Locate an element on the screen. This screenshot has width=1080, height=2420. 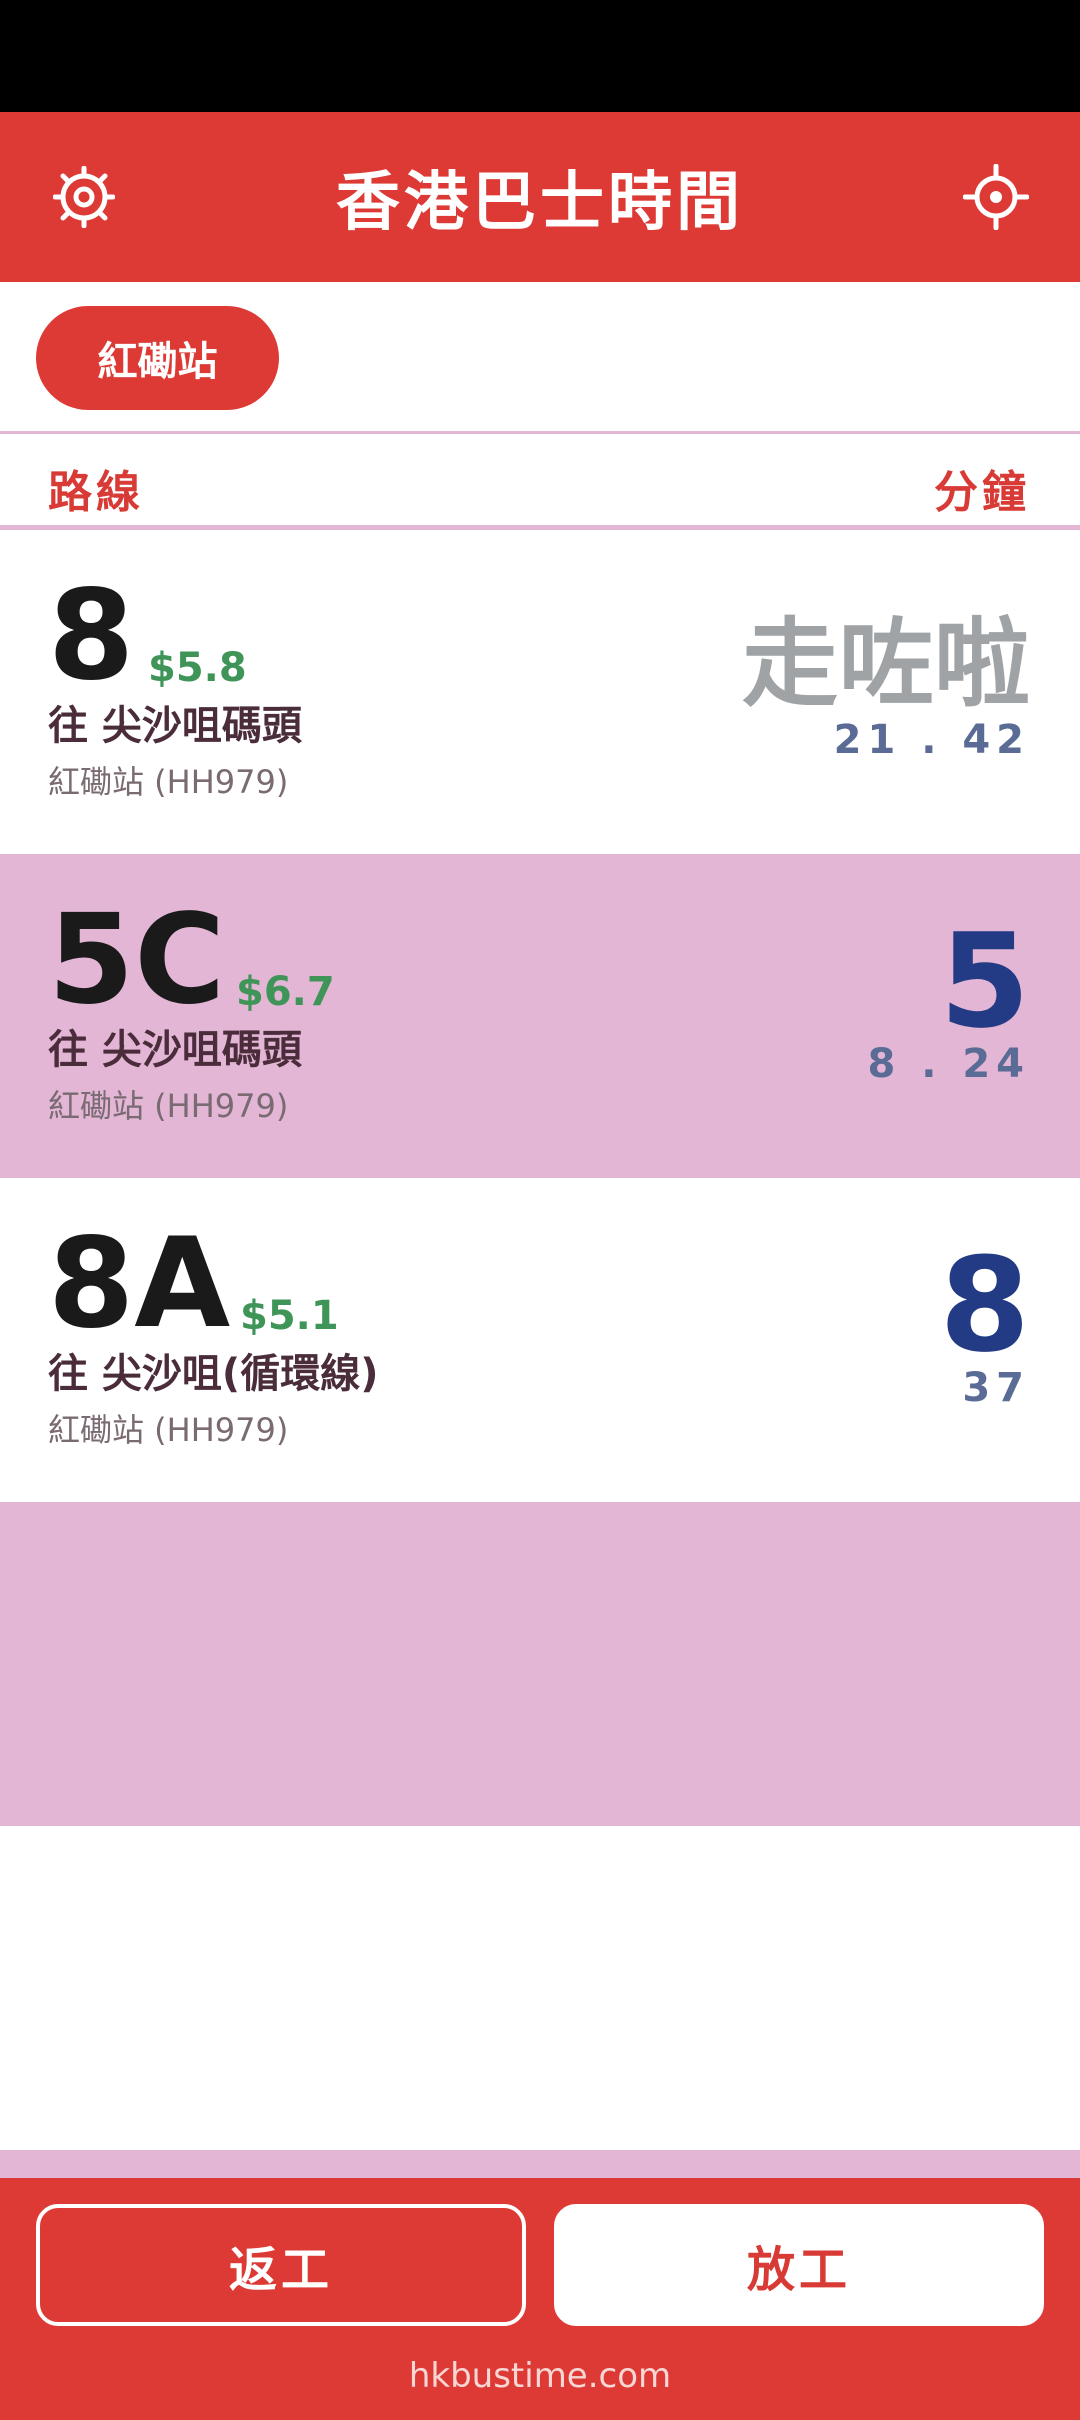
route-fare: $5.1 is located at coordinates (289, 1316).